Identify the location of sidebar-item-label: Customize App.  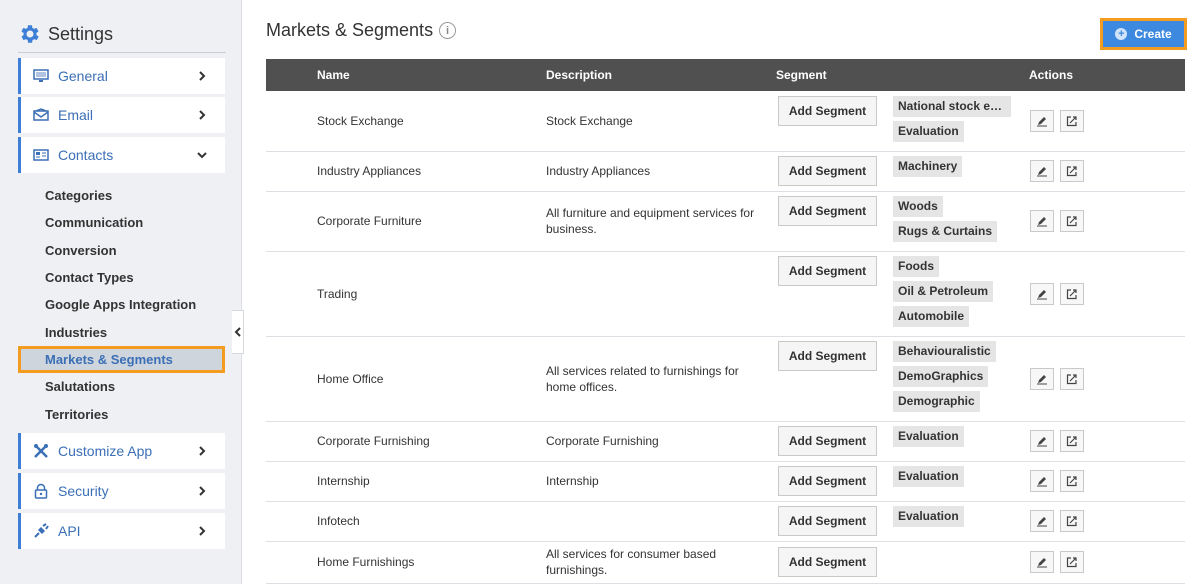
(105, 451).